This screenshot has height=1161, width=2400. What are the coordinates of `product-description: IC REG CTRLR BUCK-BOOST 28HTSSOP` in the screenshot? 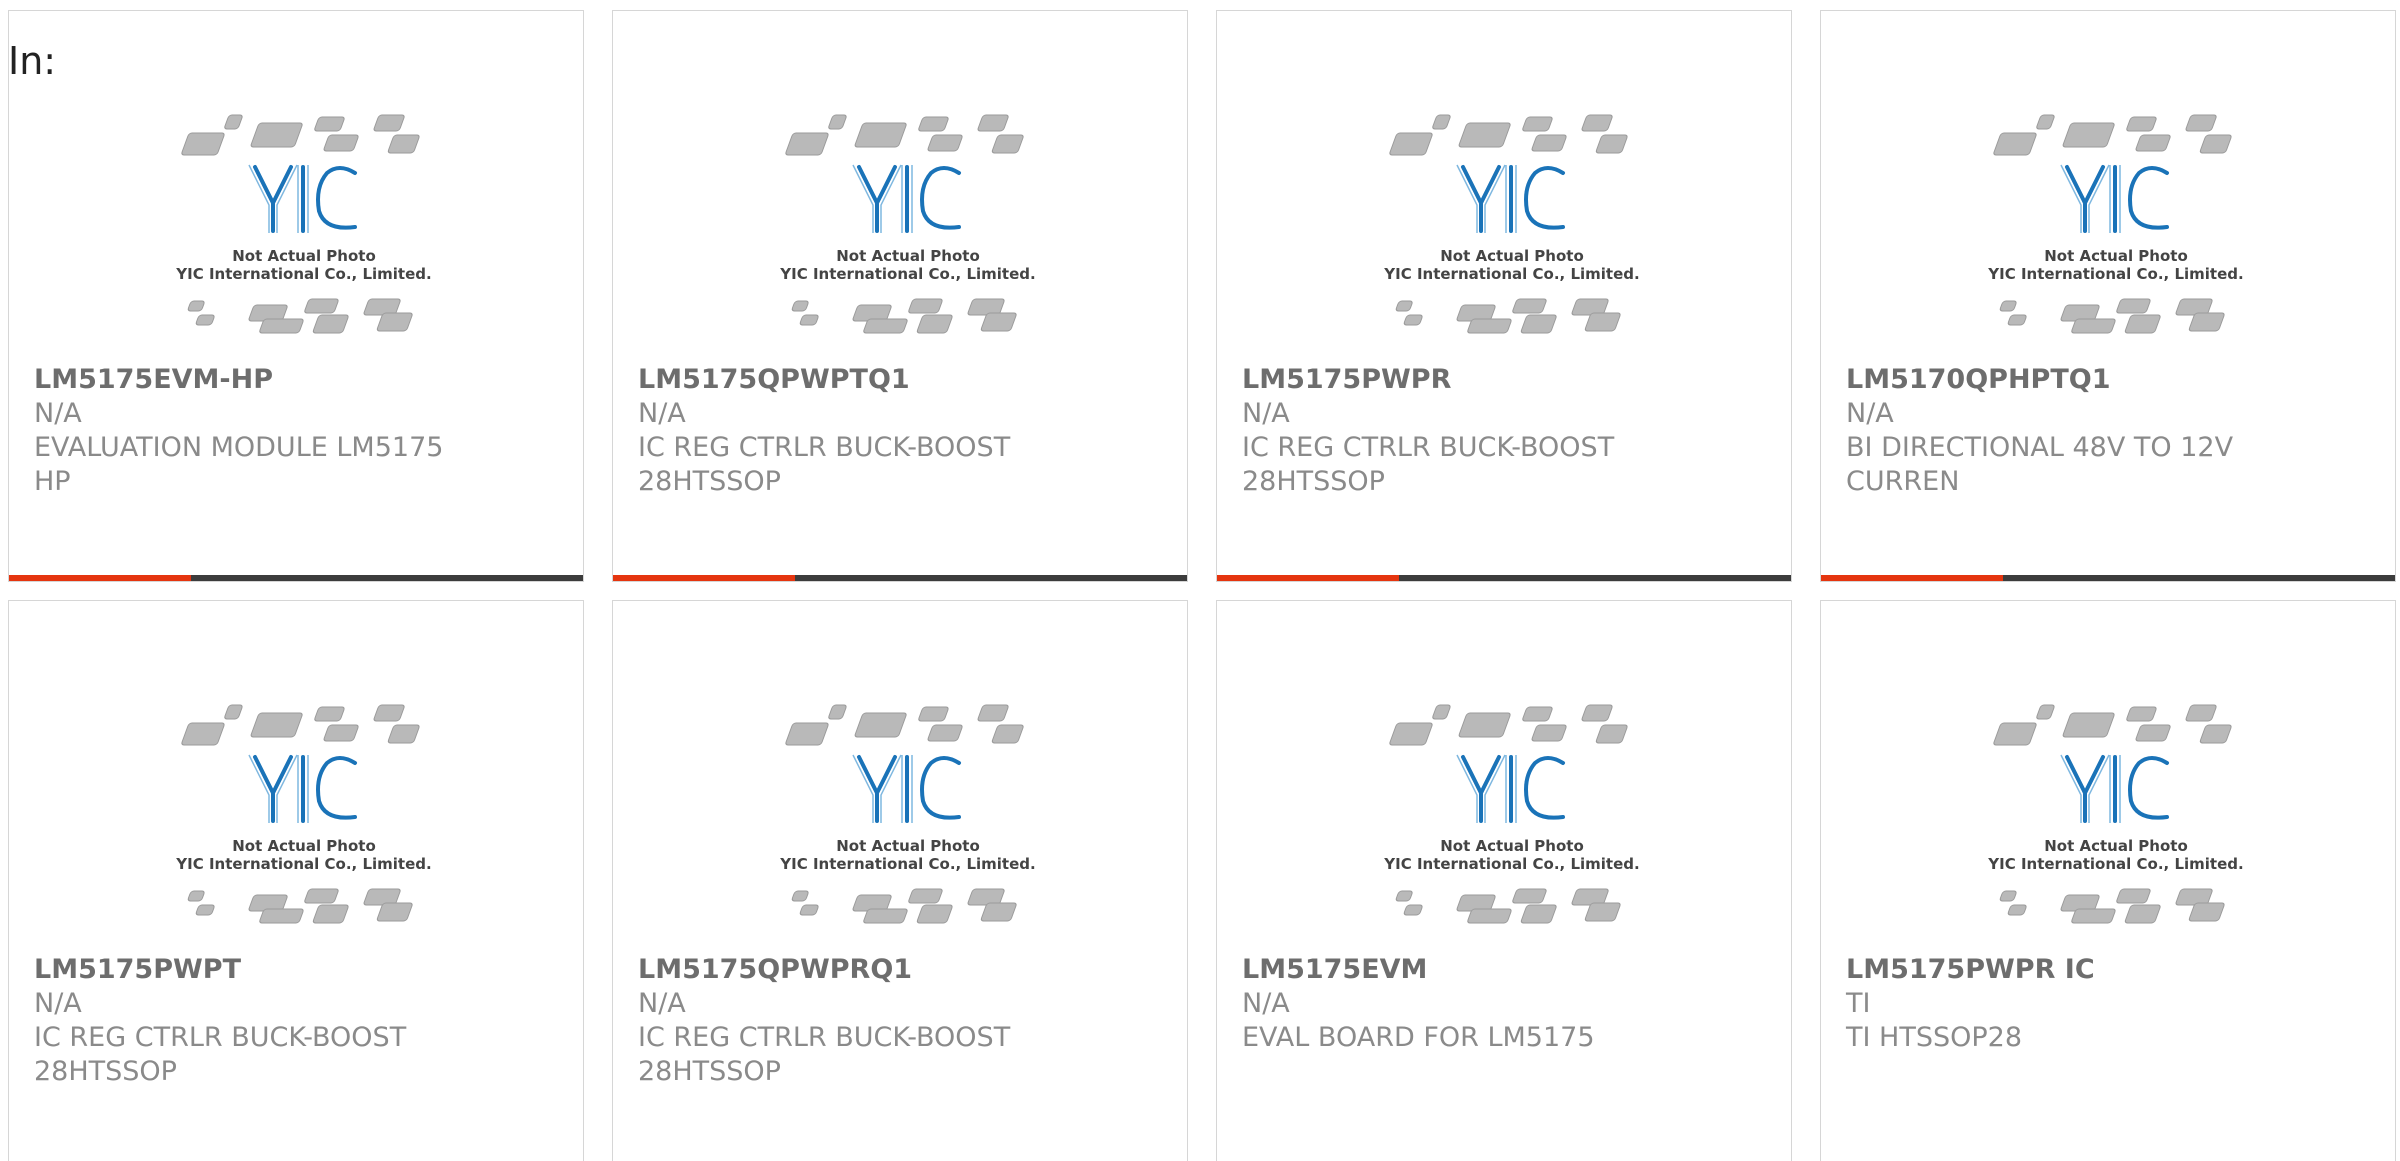 It's located at (824, 464).